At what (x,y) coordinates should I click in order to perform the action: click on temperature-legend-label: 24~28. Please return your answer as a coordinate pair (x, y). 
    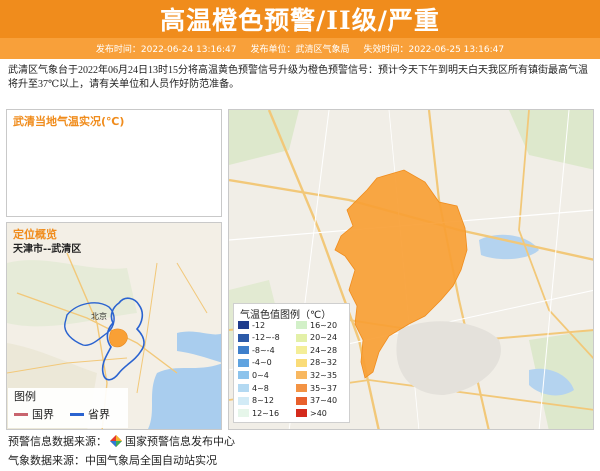
    Looking at the image, I should click on (324, 350).